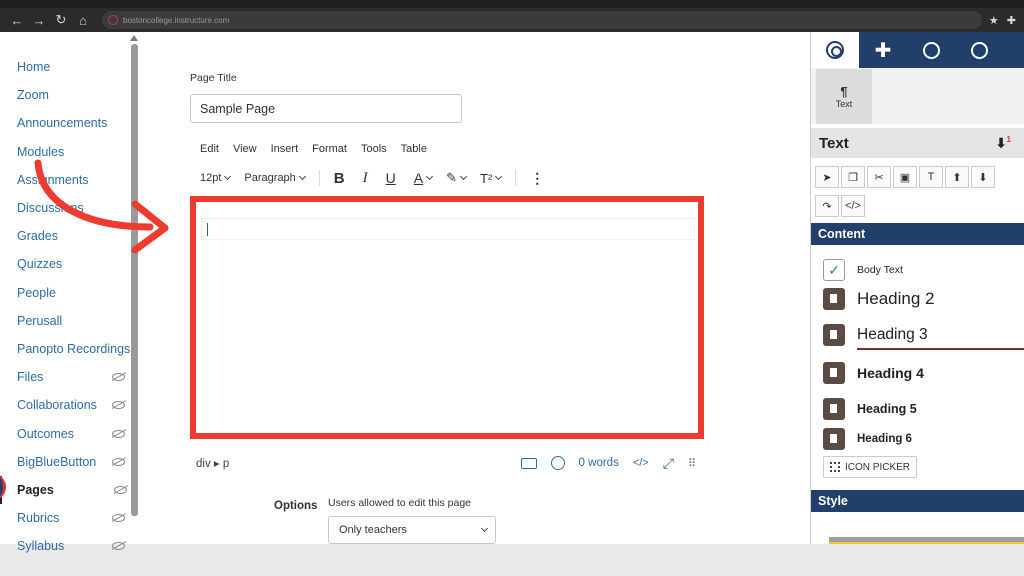 This screenshot has width=1024, height=576. What do you see at coordinates (391, 178) in the screenshot?
I see `underline-icon: U` at bounding box center [391, 178].